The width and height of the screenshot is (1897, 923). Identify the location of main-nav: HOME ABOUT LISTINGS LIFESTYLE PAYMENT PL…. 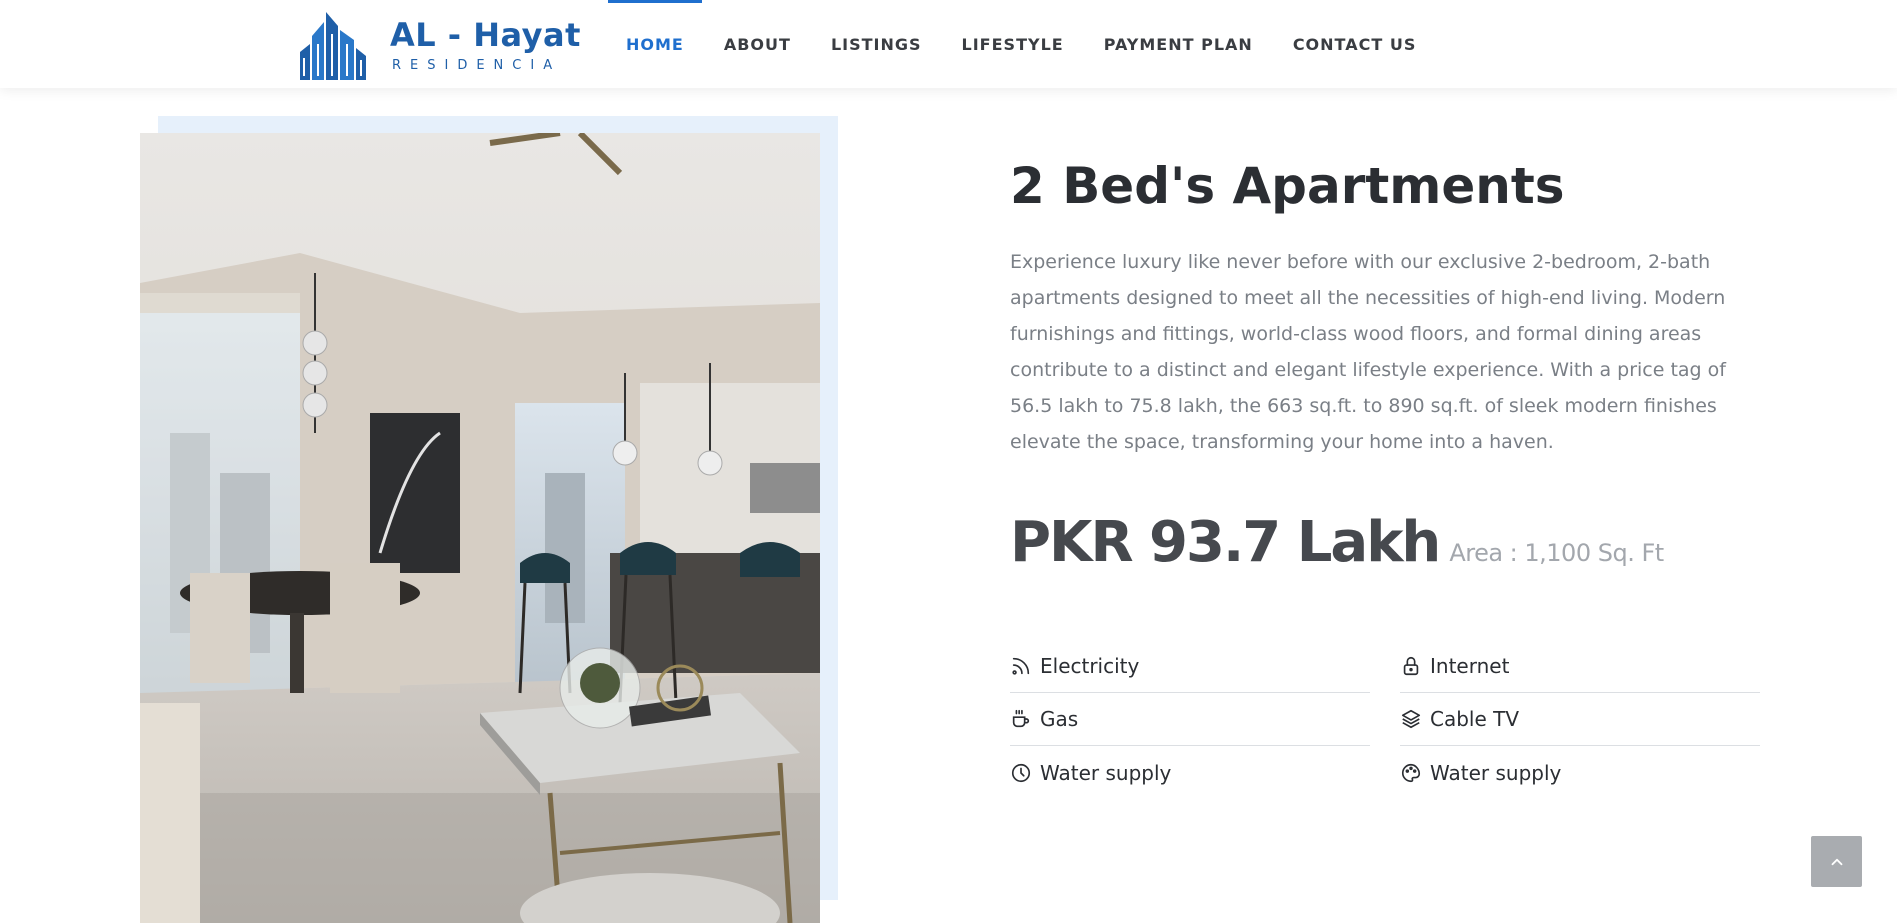
(1023, 44).